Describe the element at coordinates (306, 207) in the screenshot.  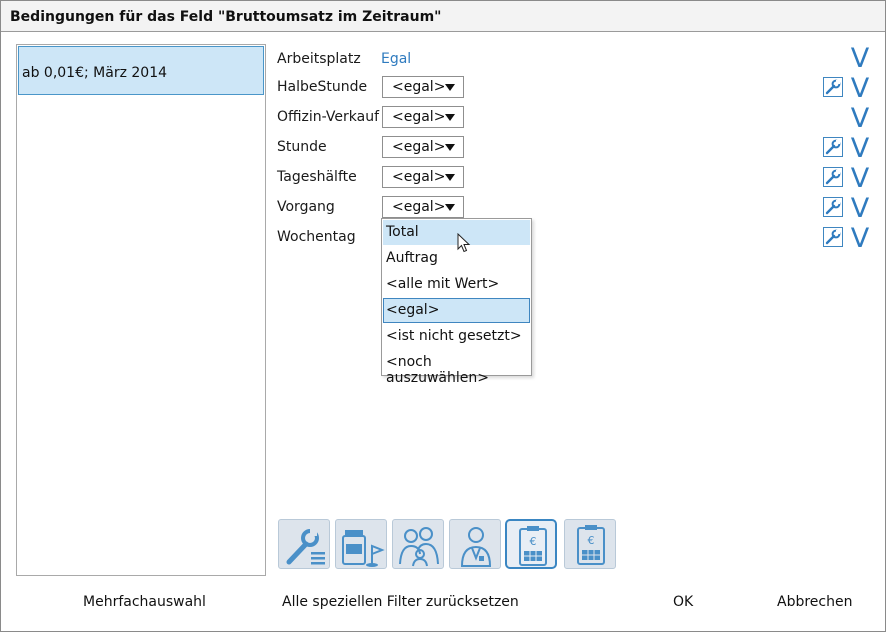
I see `label-vorgang: Vorgang` at that location.